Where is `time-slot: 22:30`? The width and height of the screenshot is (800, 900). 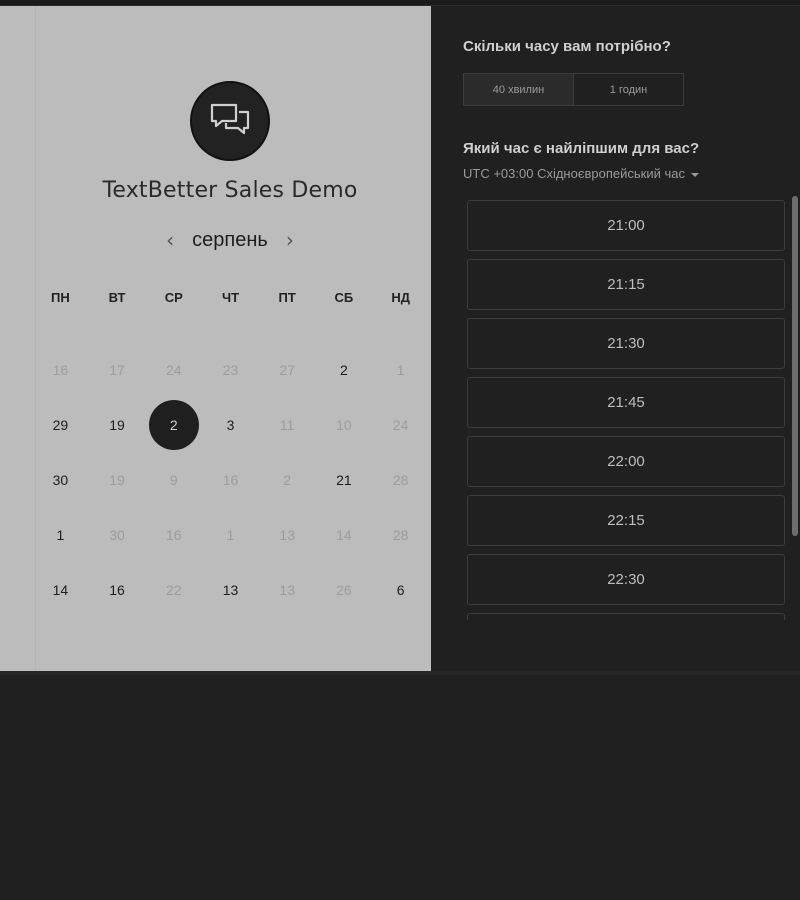 time-slot: 22:30 is located at coordinates (626, 579).